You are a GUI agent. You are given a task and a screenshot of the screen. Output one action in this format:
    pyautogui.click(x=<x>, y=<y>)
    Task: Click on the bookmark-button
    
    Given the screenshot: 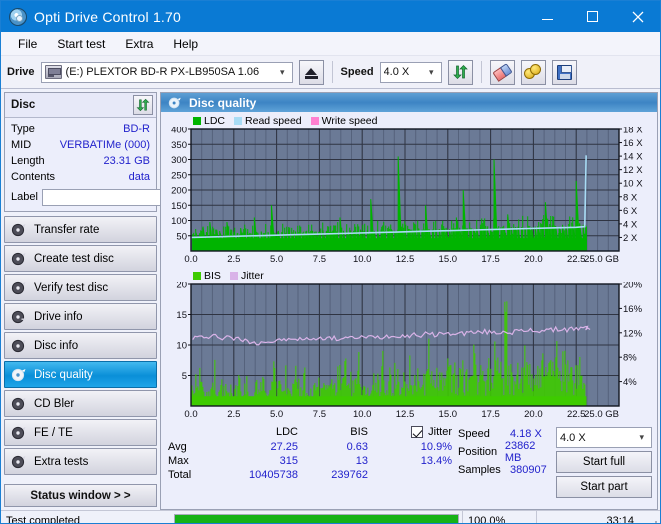 What is the action you would take?
    pyautogui.click(x=533, y=72)
    